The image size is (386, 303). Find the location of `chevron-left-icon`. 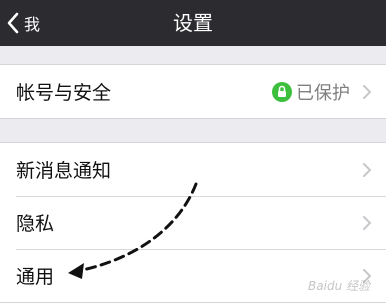

chevron-left-icon is located at coordinates (13, 23).